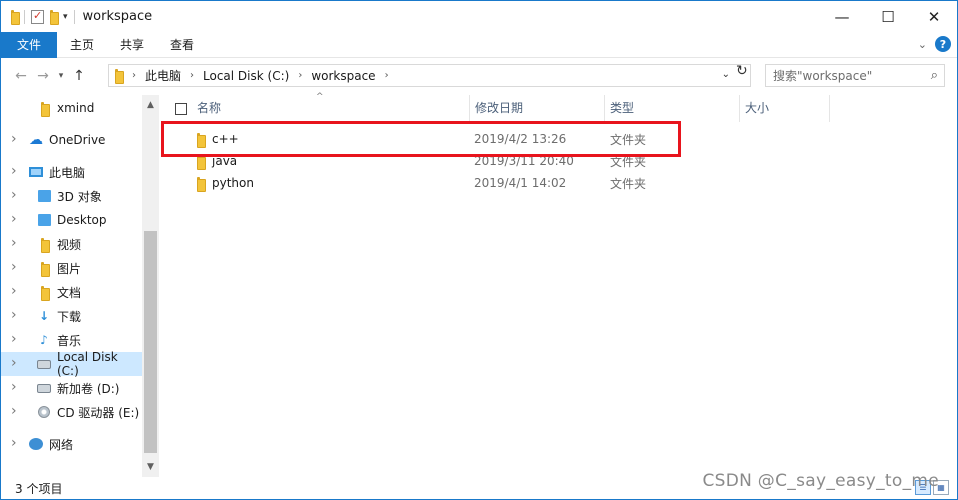  Describe the element at coordinates (479, 44) in the screenshot. I see `ribbon-tabs: 文件 主页 共享 查看 ⌄ ?` at that location.